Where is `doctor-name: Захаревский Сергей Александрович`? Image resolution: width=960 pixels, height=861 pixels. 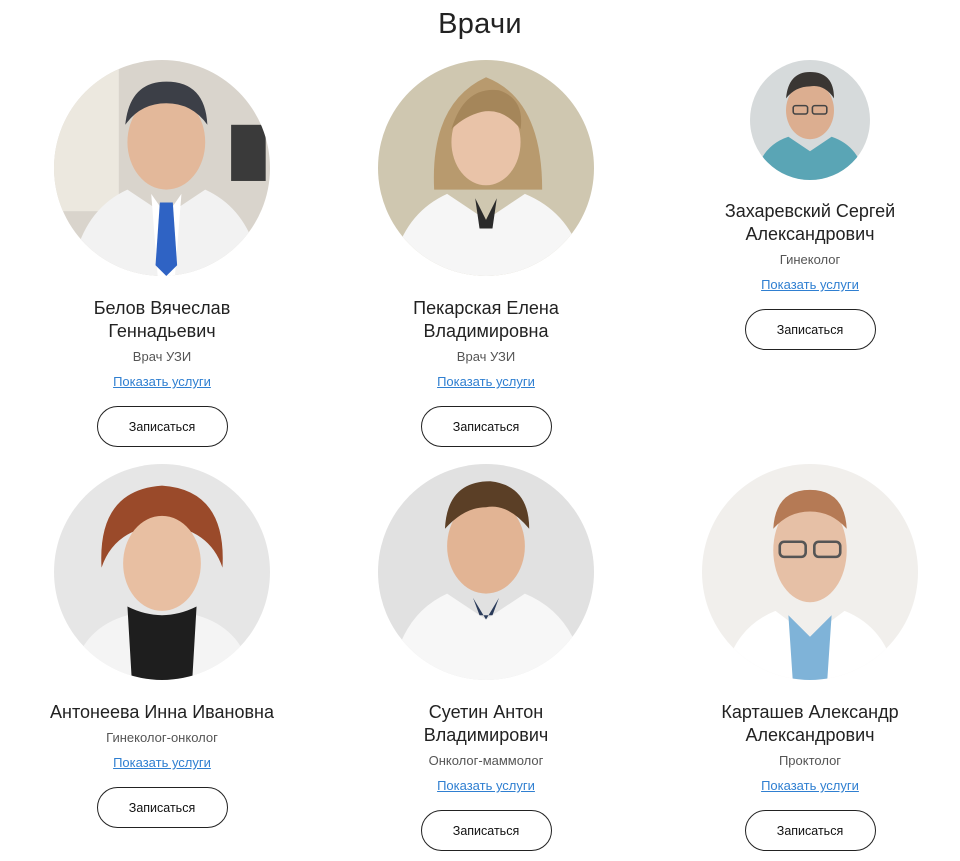 doctor-name: Захаревский Сергей Александрович is located at coordinates (804, 223).